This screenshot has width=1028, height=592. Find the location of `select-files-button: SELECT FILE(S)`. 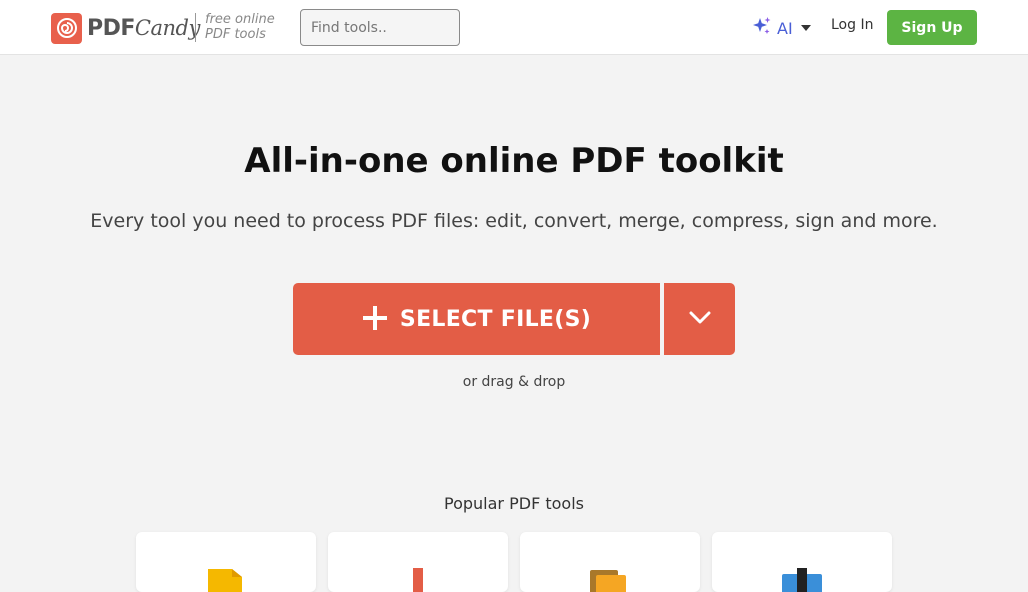

select-files-button: SELECT FILE(S) is located at coordinates (476, 319).